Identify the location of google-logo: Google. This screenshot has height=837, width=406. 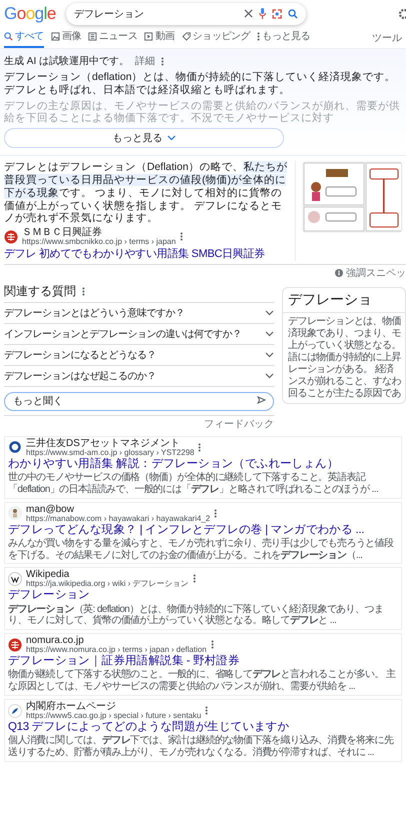
(30, 14).